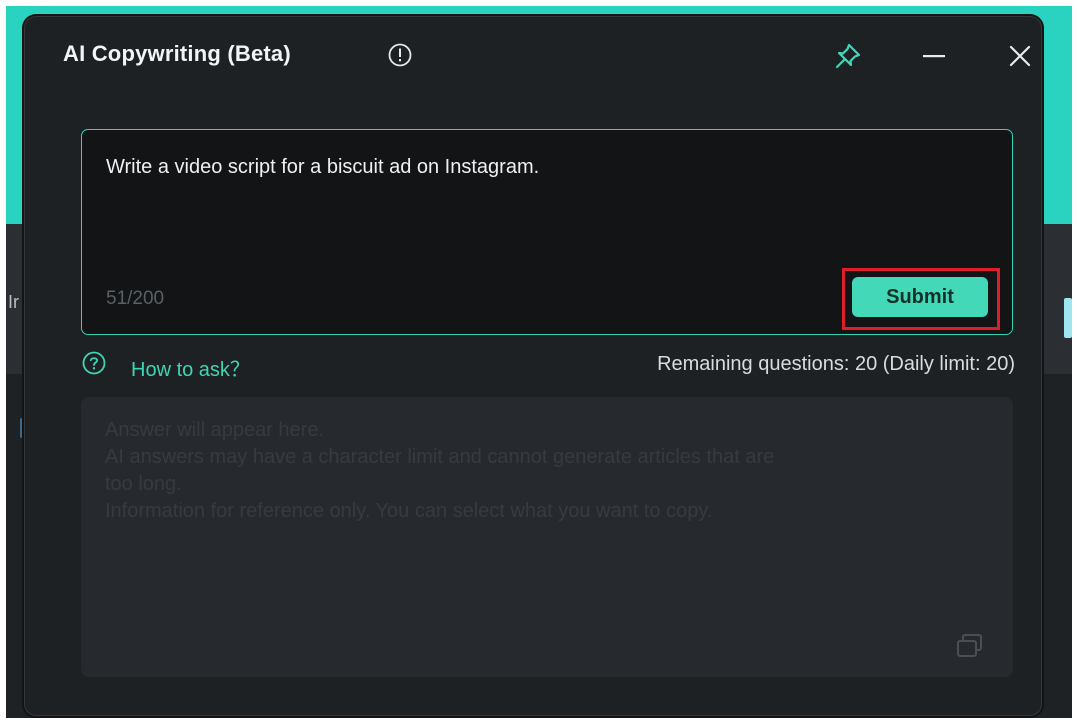 The width and height of the screenshot is (1077, 724). Describe the element at coordinates (143, 484) in the screenshot. I see `answer-placeholder-line: too long.` at that location.